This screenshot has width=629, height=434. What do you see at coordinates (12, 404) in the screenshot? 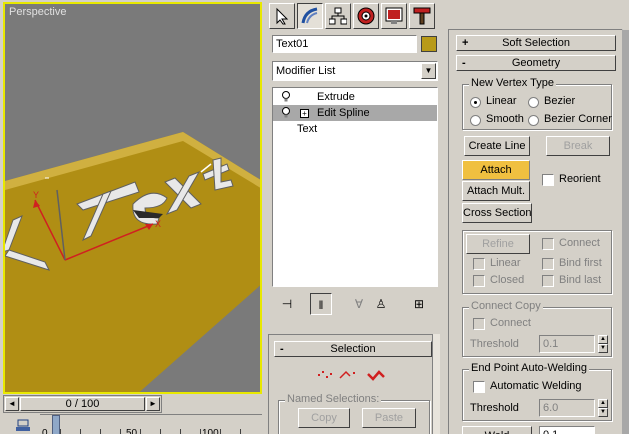
I see `prev-frame-button: ◄` at bounding box center [12, 404].